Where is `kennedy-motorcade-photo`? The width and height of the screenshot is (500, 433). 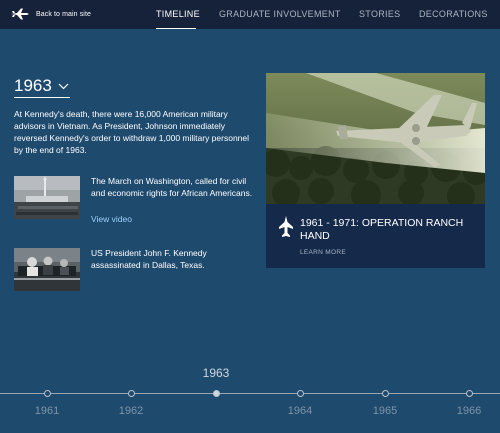 kennedy-motorcade-photo is located at coordinates (47, 269).